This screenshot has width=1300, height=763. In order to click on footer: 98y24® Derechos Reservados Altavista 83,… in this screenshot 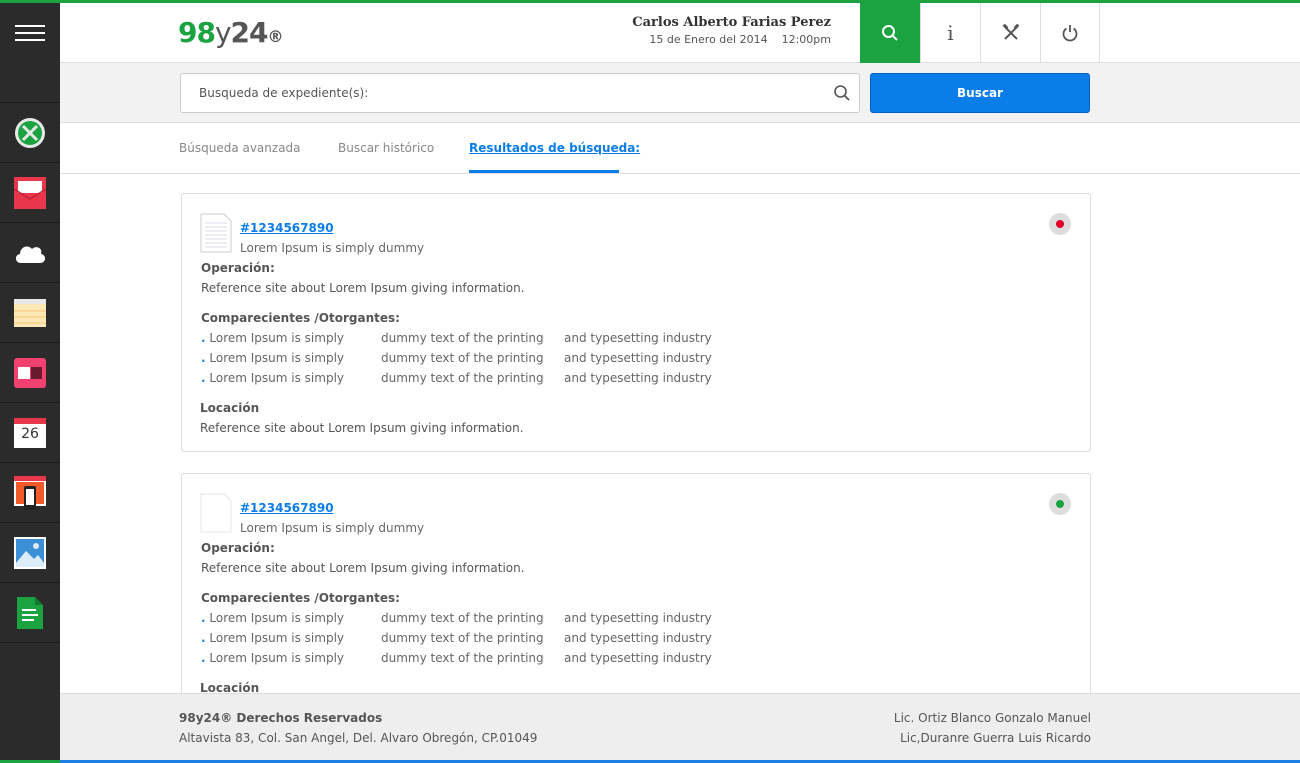, I will do `click(680, 726)`.